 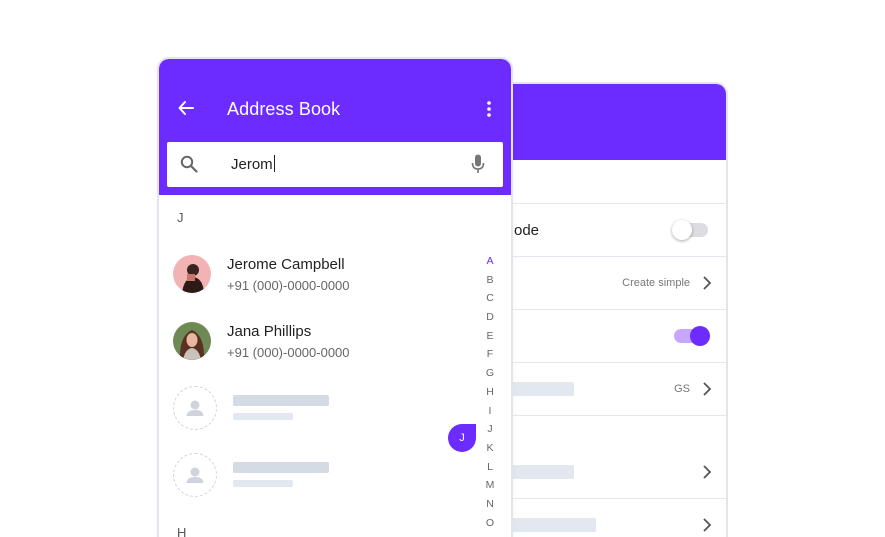 What do you see at coordinates (527, 230) in the screenshot?
I see `settings-row-label: ode` at bounding box center [527, 230].